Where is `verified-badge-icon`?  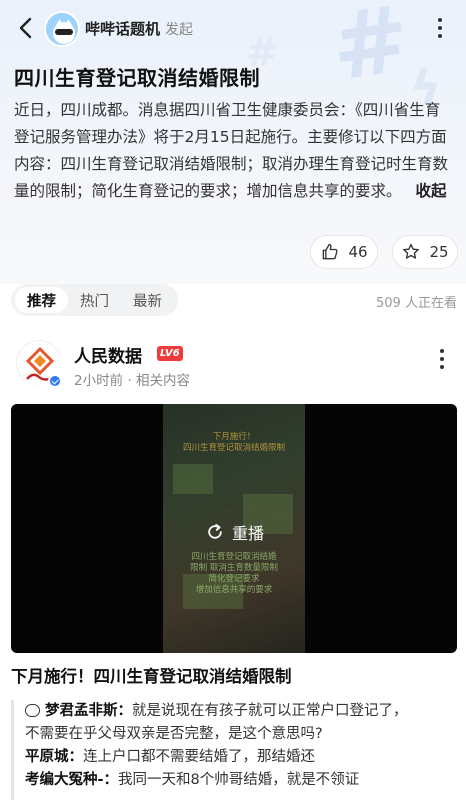
verified-badge-icon is located at coordinates (55, 381).